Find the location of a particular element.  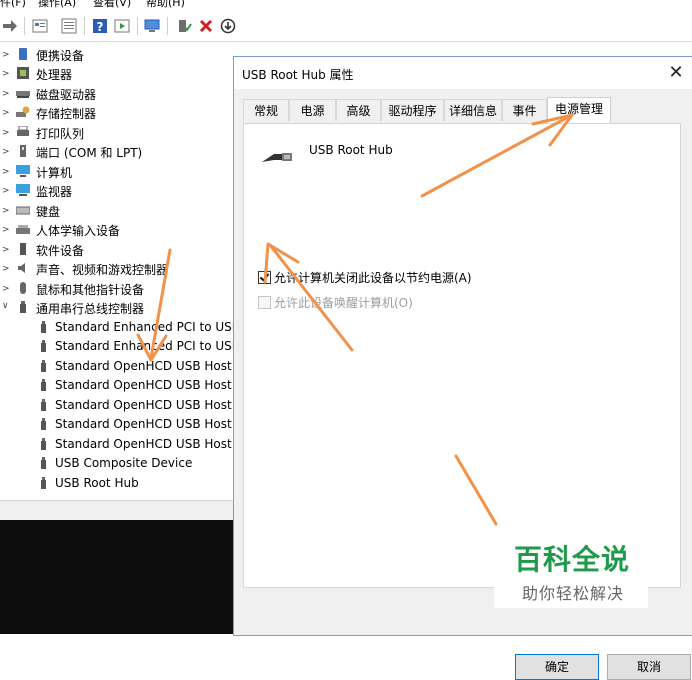

tree-node-label: 磁盘驱动器 is located at coordinates (66, 95).